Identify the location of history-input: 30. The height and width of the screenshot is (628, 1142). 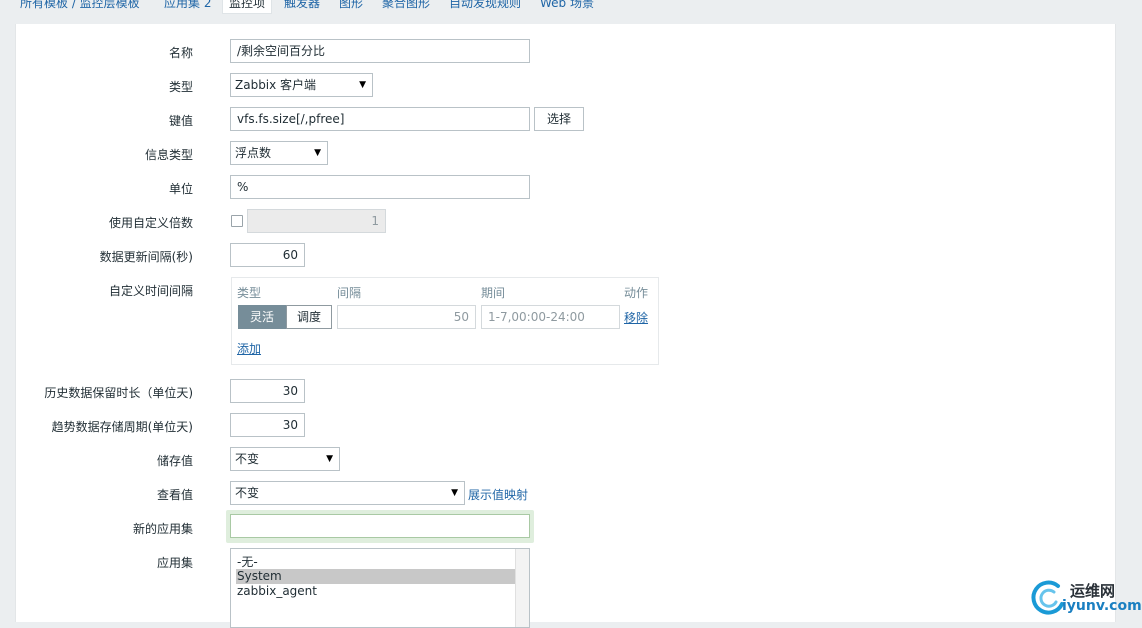
(267, 391).